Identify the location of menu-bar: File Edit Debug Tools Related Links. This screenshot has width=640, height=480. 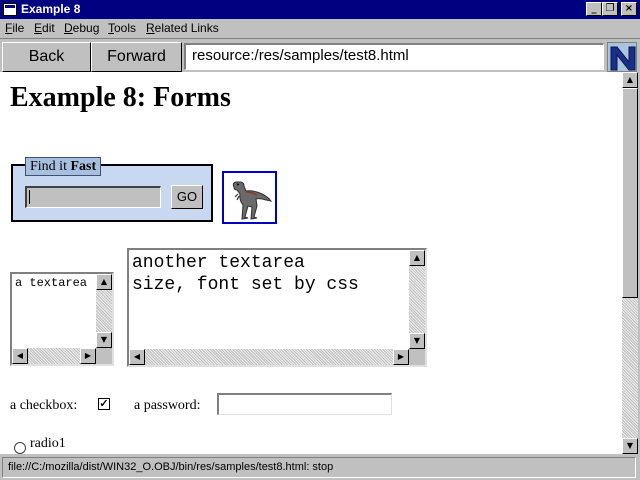
(320, 28).